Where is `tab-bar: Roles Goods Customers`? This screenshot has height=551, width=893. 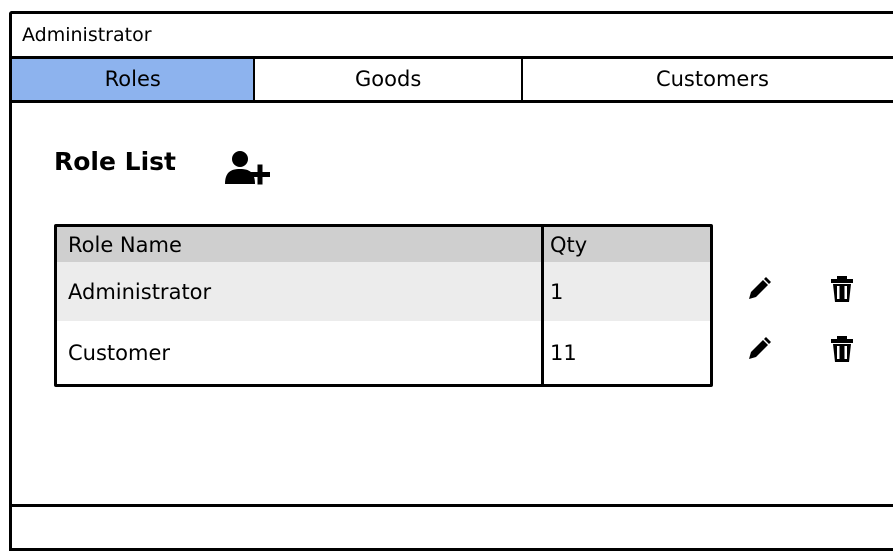 tab-bar: Roles Goods Customers is located at coordinates (452, 81).